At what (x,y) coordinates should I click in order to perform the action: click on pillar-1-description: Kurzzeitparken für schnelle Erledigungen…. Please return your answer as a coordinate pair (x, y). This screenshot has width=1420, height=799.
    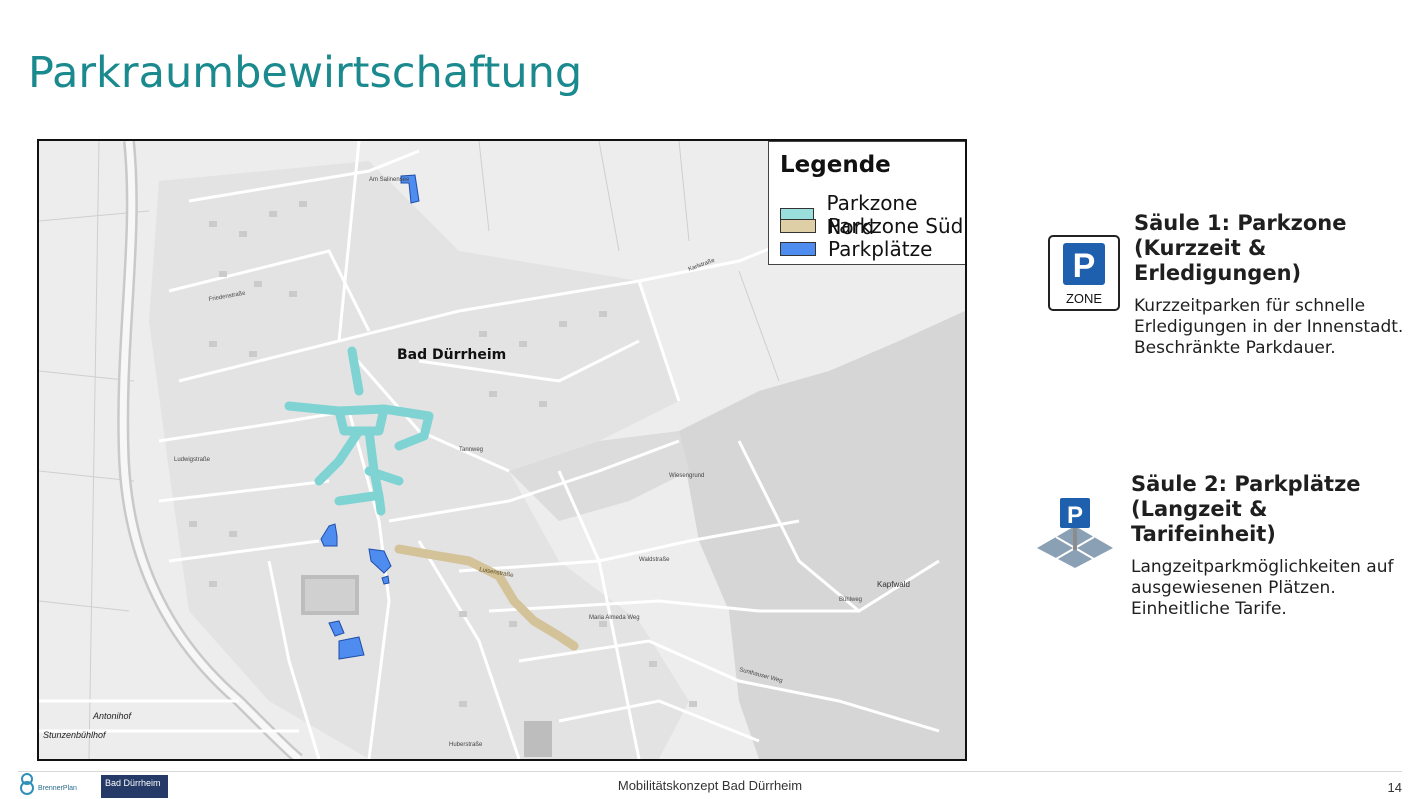
    Looking at the image, I should click on (1269, 327).